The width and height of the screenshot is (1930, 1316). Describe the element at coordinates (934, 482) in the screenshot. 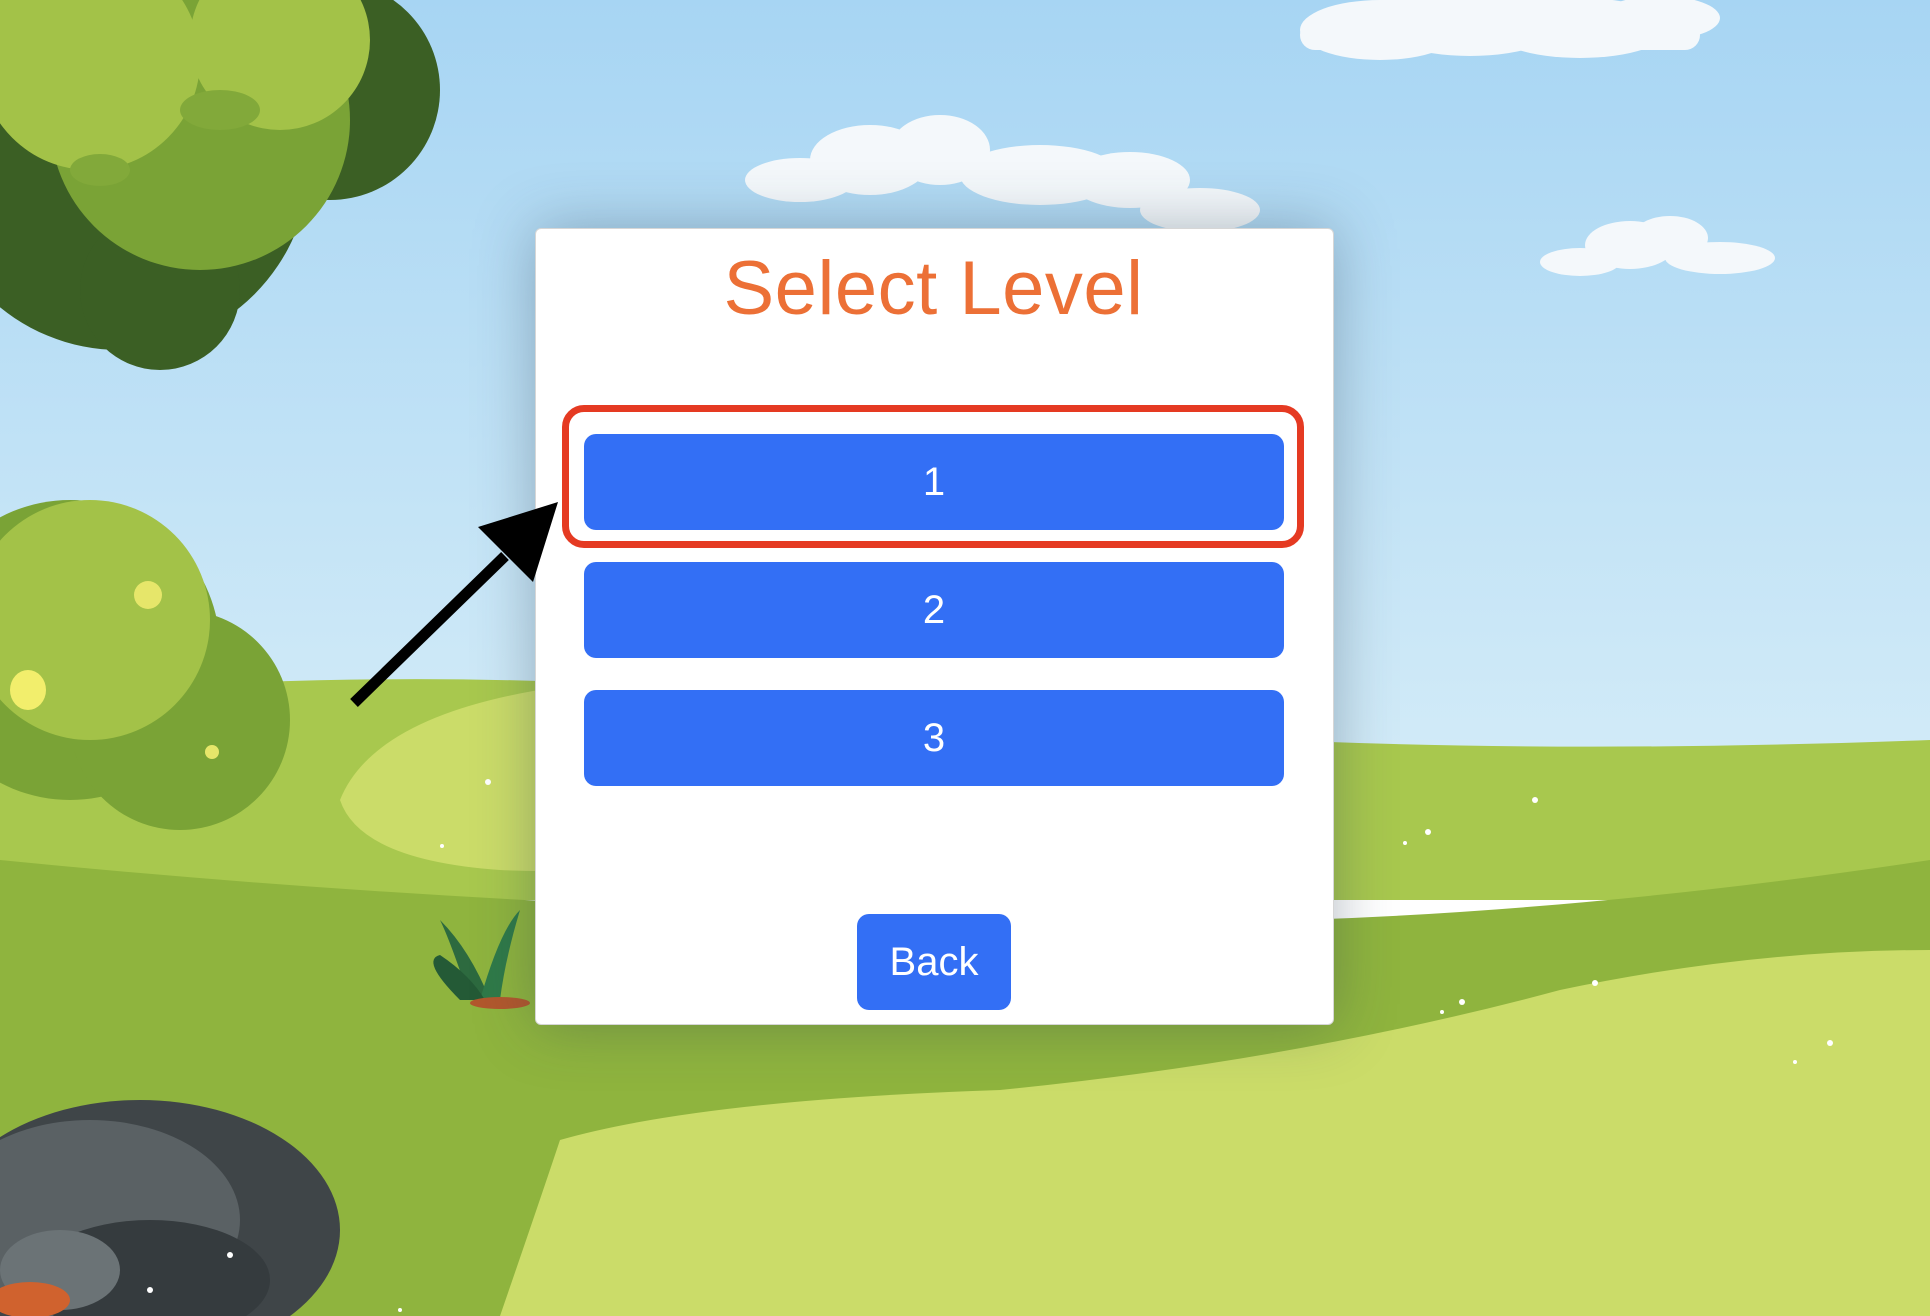

I see `level-1-button: 1` at that location.